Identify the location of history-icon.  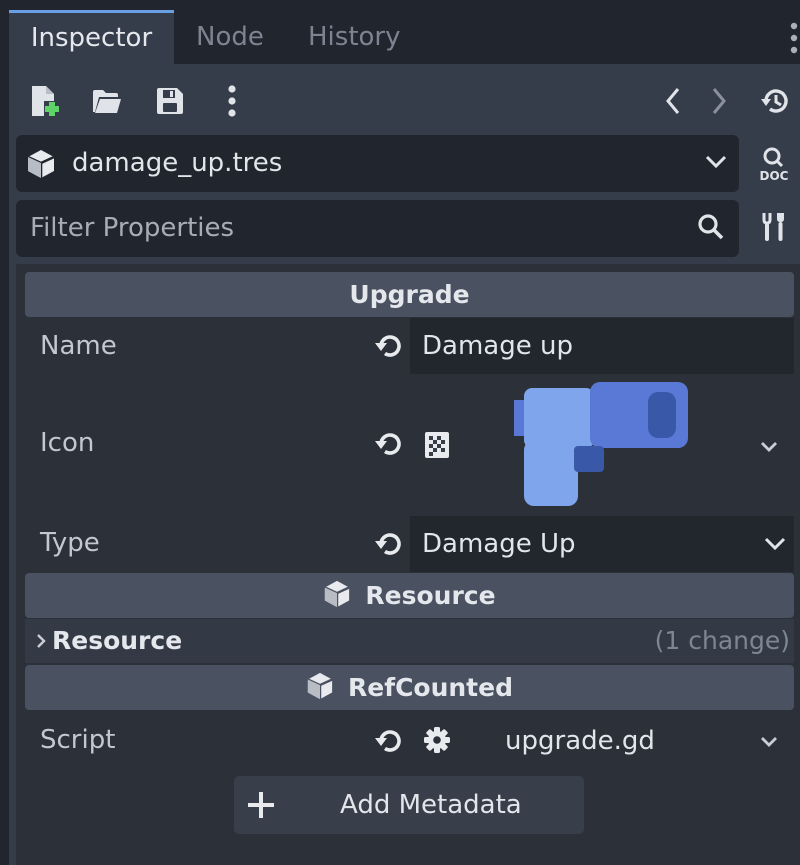
(775, 101).